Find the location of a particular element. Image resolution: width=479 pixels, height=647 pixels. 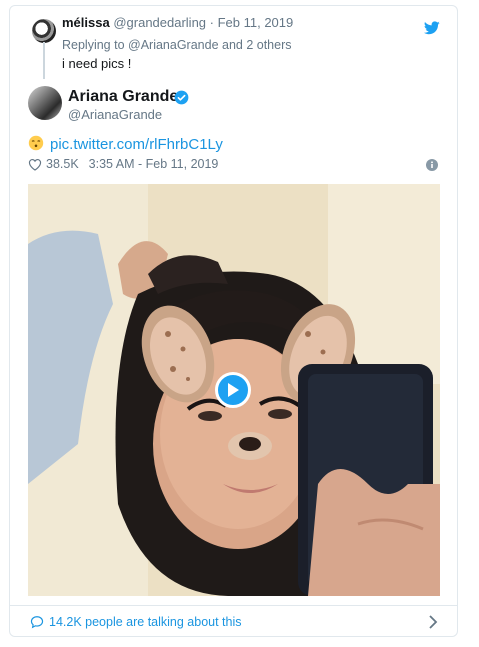

emoji-icon is located at coordinates (36, 143).